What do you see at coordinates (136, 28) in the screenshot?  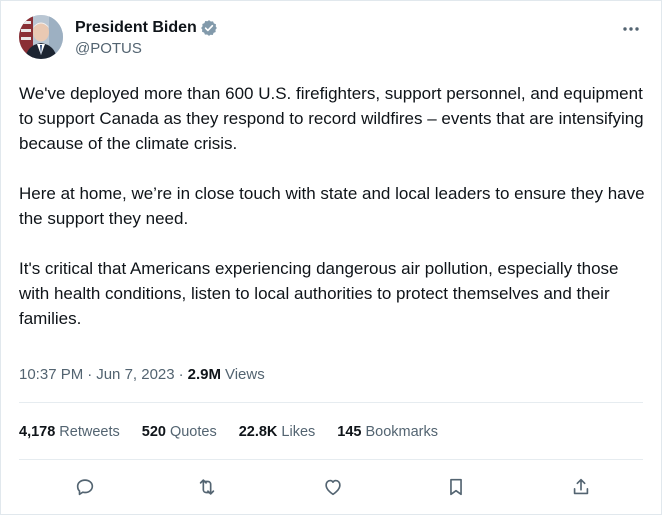 I see `display-name: President Biden` at bounding box center [136, 28].